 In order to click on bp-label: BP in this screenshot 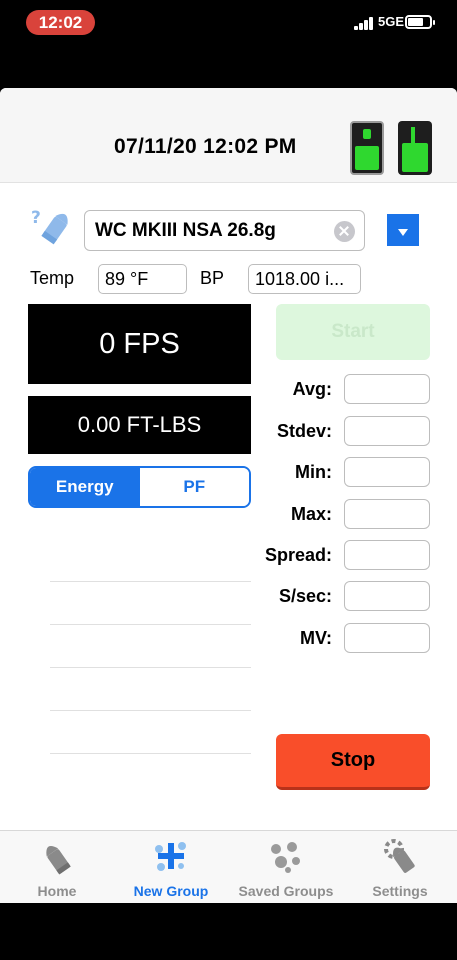, I will do `click(212, 278)`.